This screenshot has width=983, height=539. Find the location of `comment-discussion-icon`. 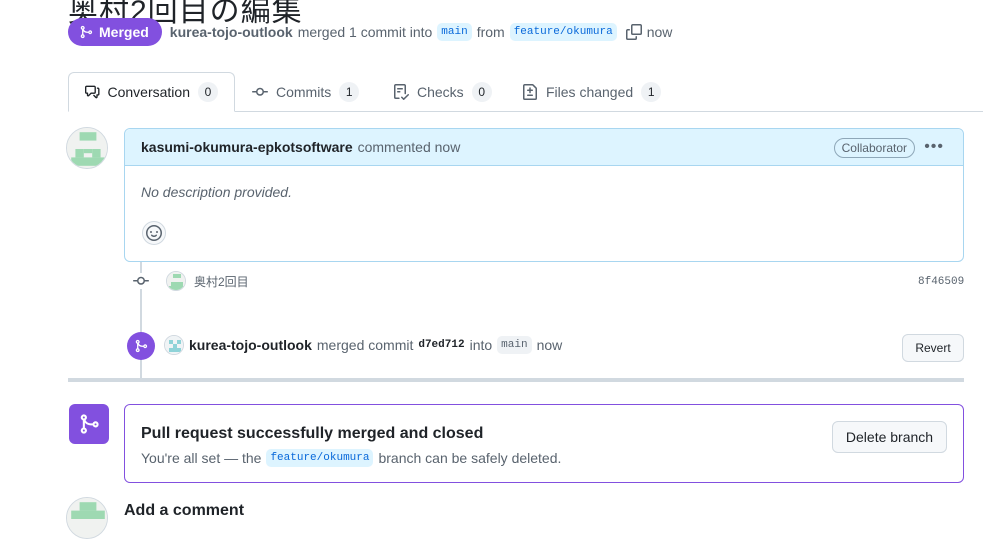

comment-discussion-icon is located at coordinates (92, 92).